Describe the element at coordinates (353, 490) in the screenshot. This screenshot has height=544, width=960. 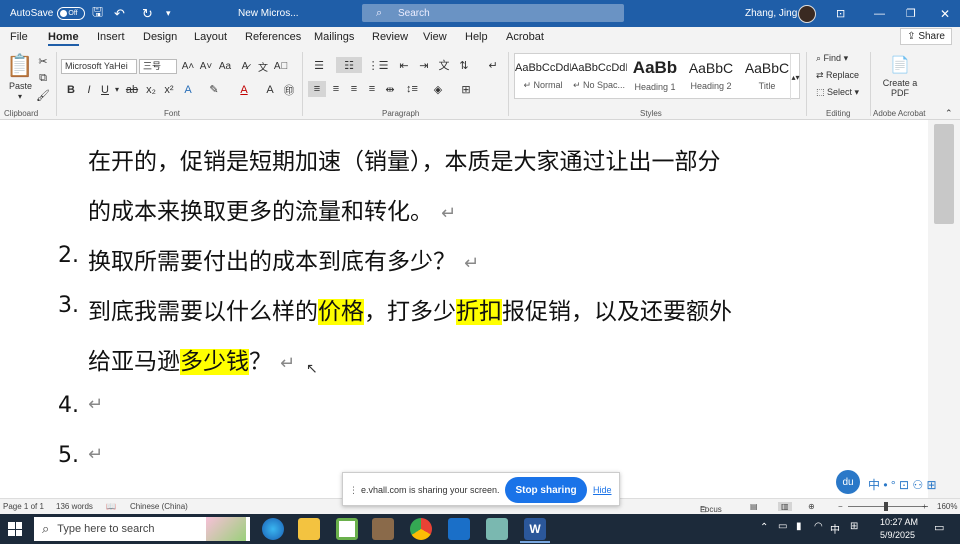
I see `drag-handle-icon: ⋮` at that location.